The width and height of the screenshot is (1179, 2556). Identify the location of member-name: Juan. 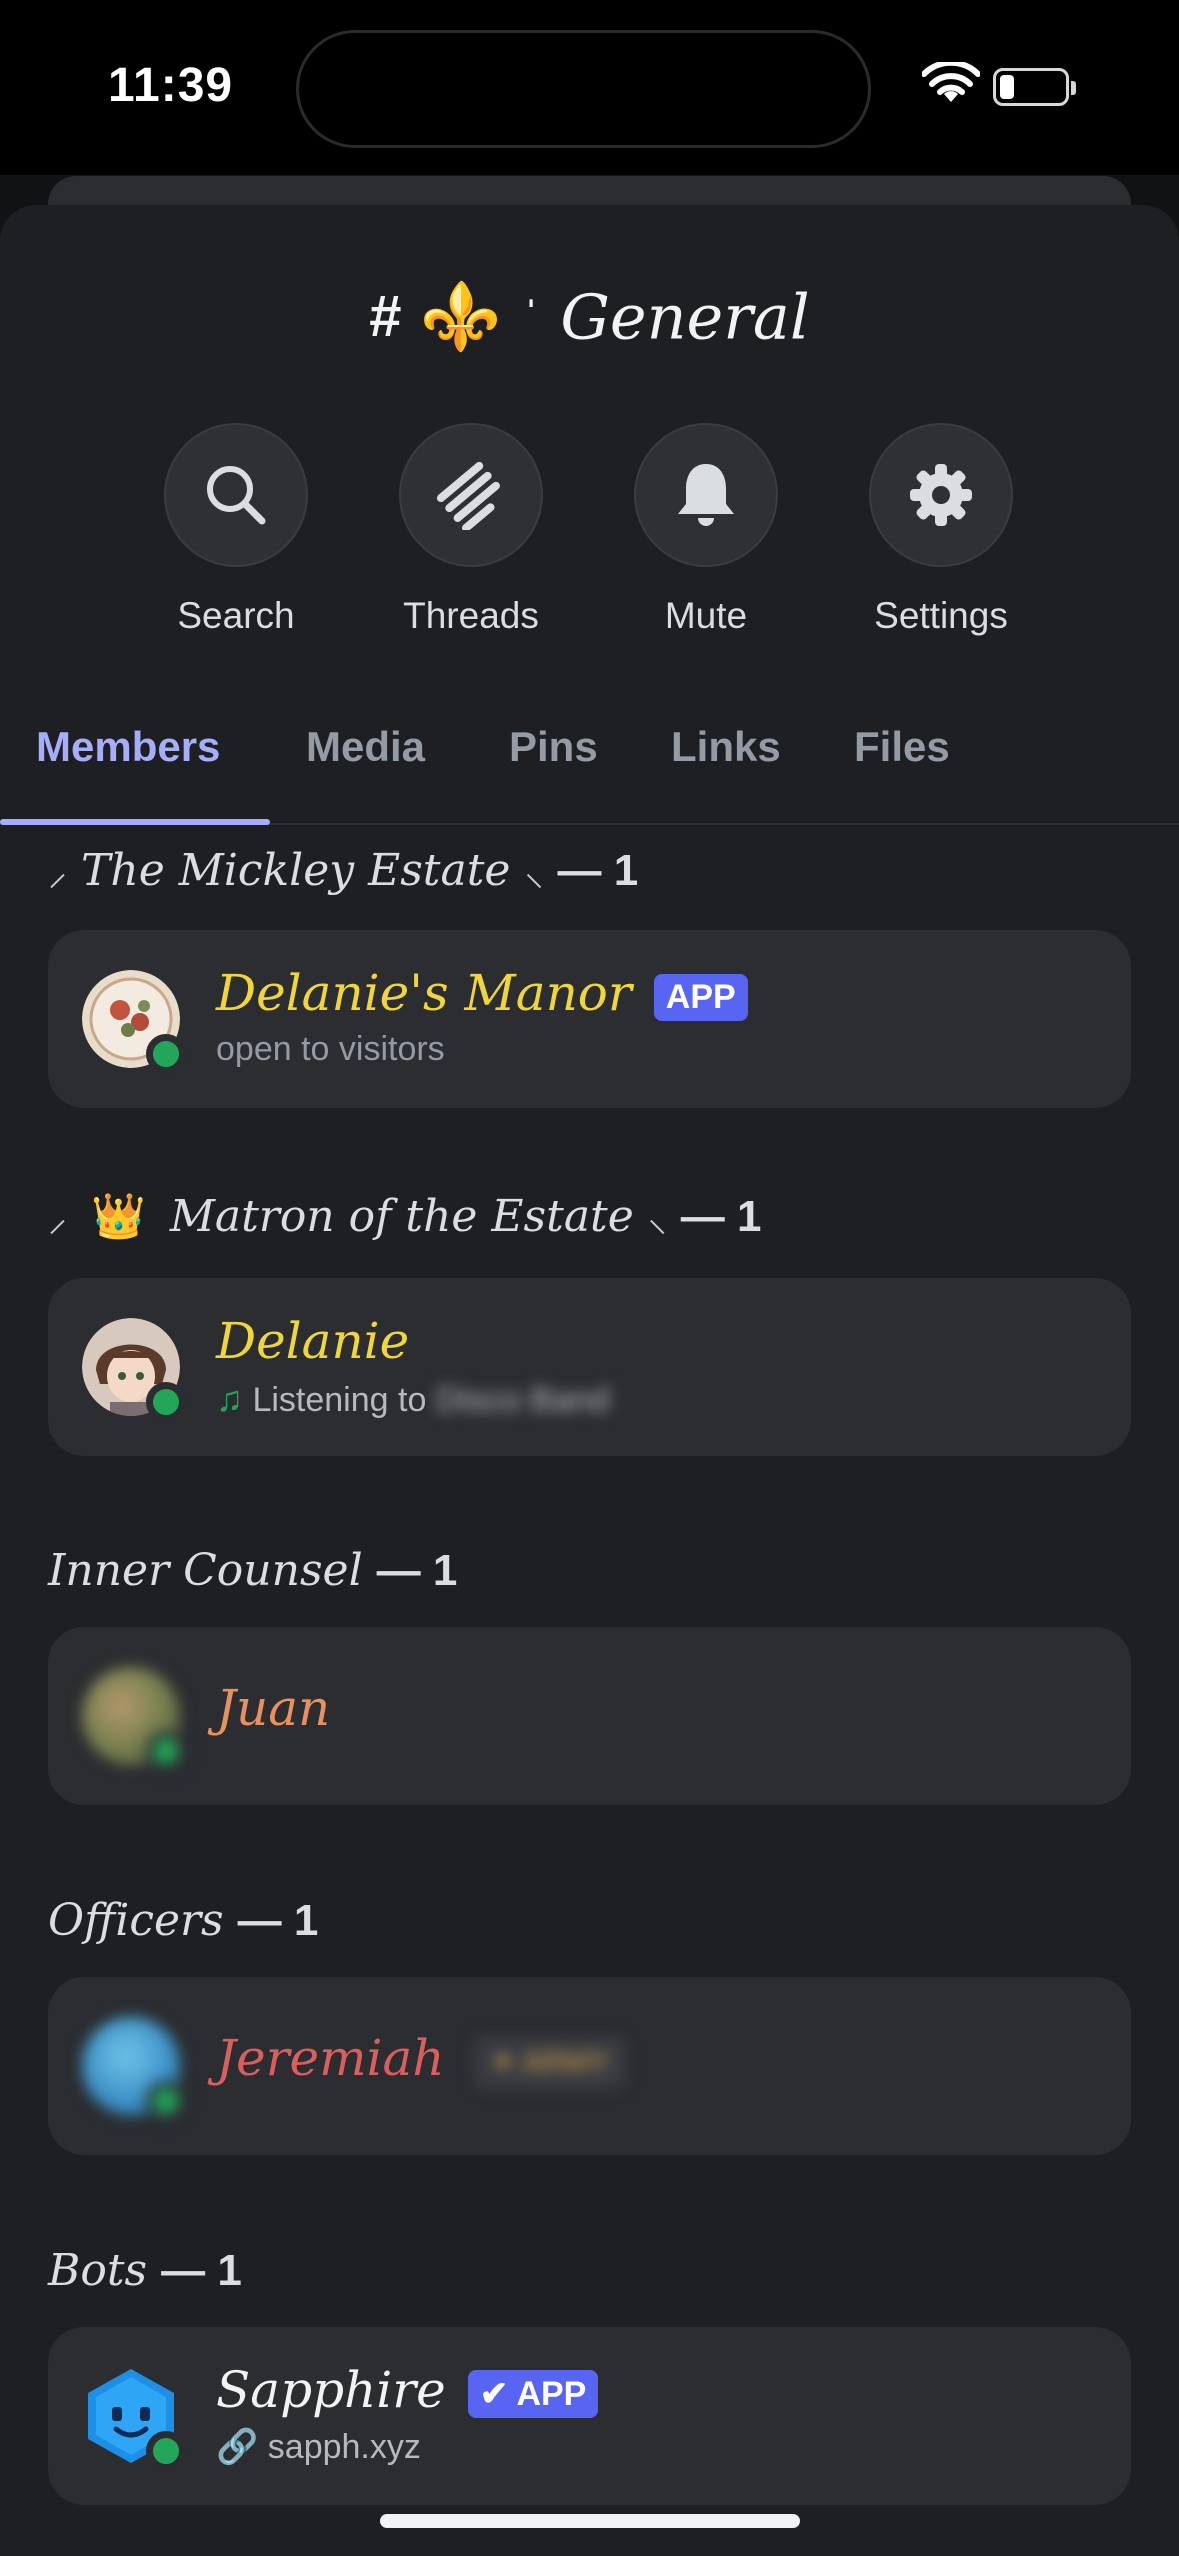
(273, 1708).